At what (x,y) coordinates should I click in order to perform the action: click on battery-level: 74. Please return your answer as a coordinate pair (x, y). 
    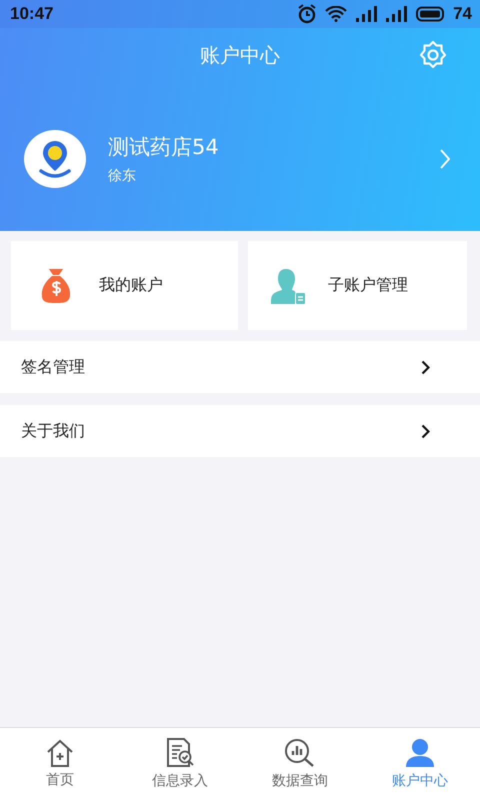
    Looking at the image, I should click on (462, 14).